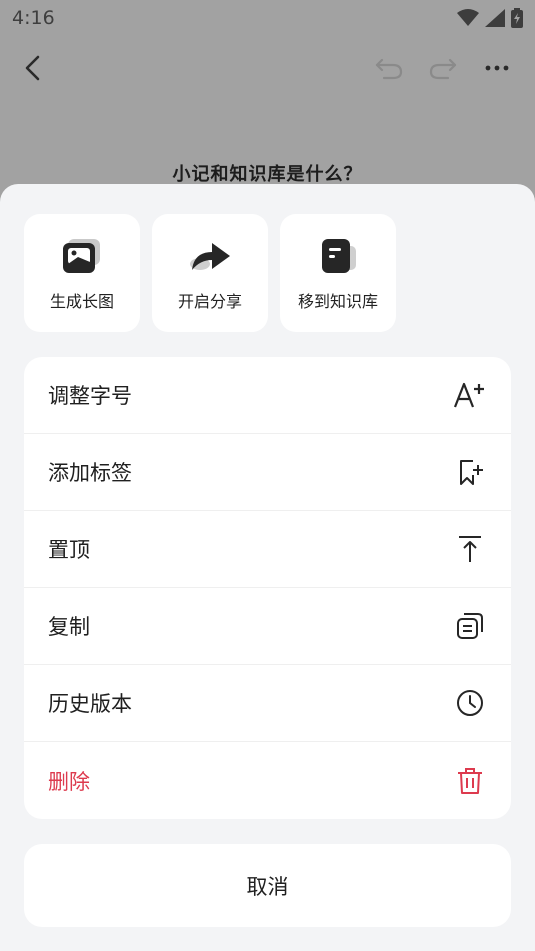 This screenshot has width=535, height=951. I want to click on quick-action-label: 开启分享, so click(209, 301).